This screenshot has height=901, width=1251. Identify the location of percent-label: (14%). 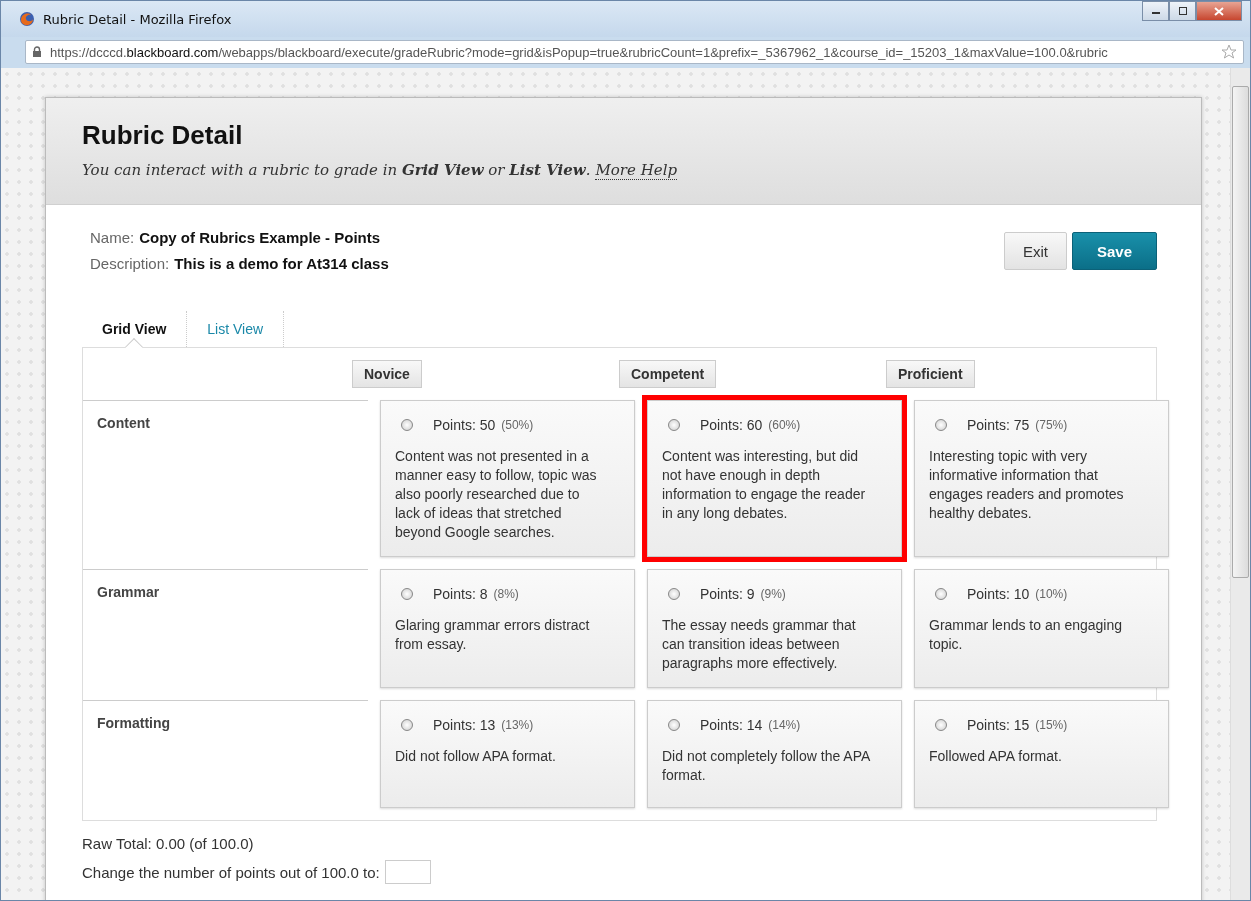
(784, 725).